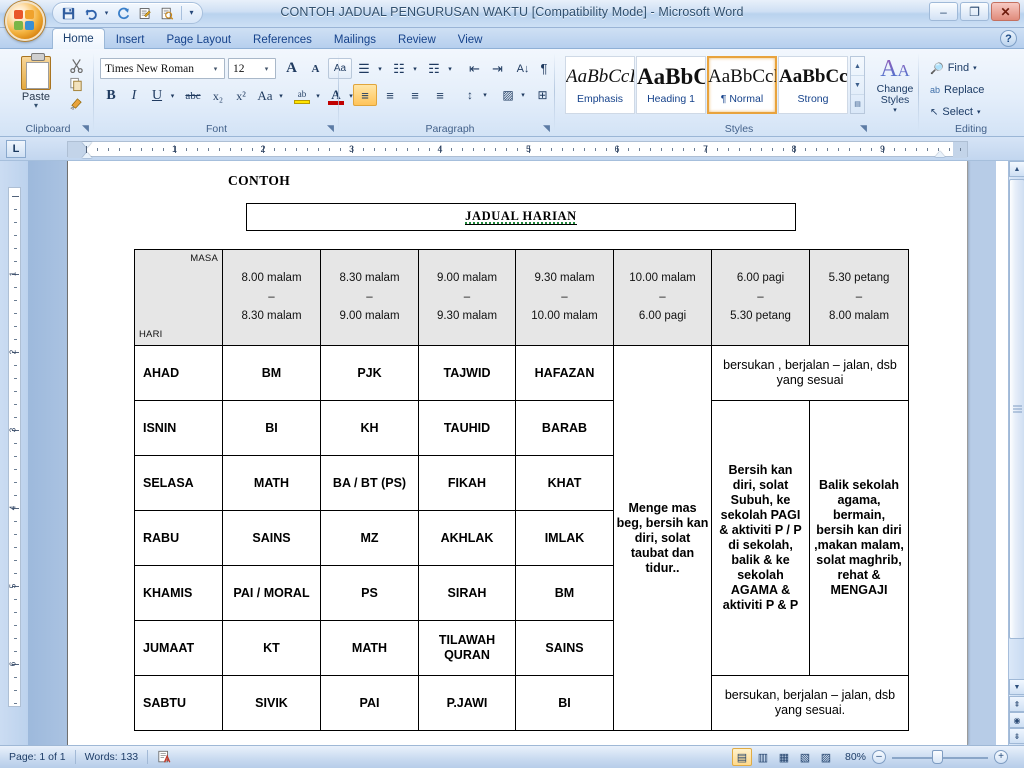 The image size is (1024, 768). Describe the element at coordinates (282, 39) in the screenshot. I see `tab-references: References` at that location.